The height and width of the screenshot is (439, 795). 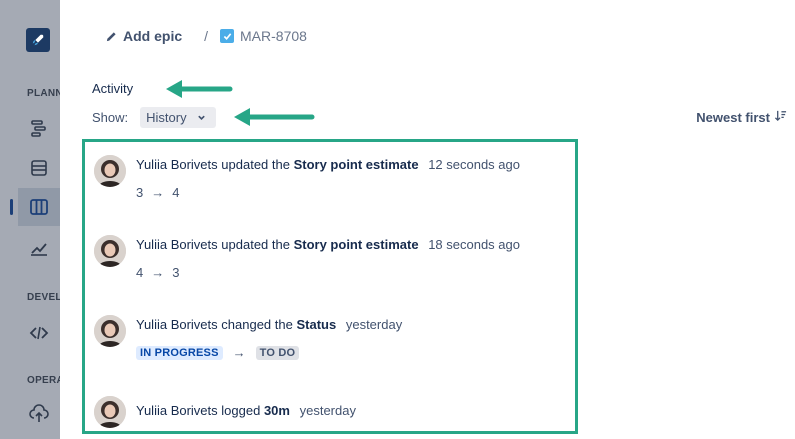 I want to click on entry-change: IN PROGRESS → TO DO, so click(x=218, y=352).